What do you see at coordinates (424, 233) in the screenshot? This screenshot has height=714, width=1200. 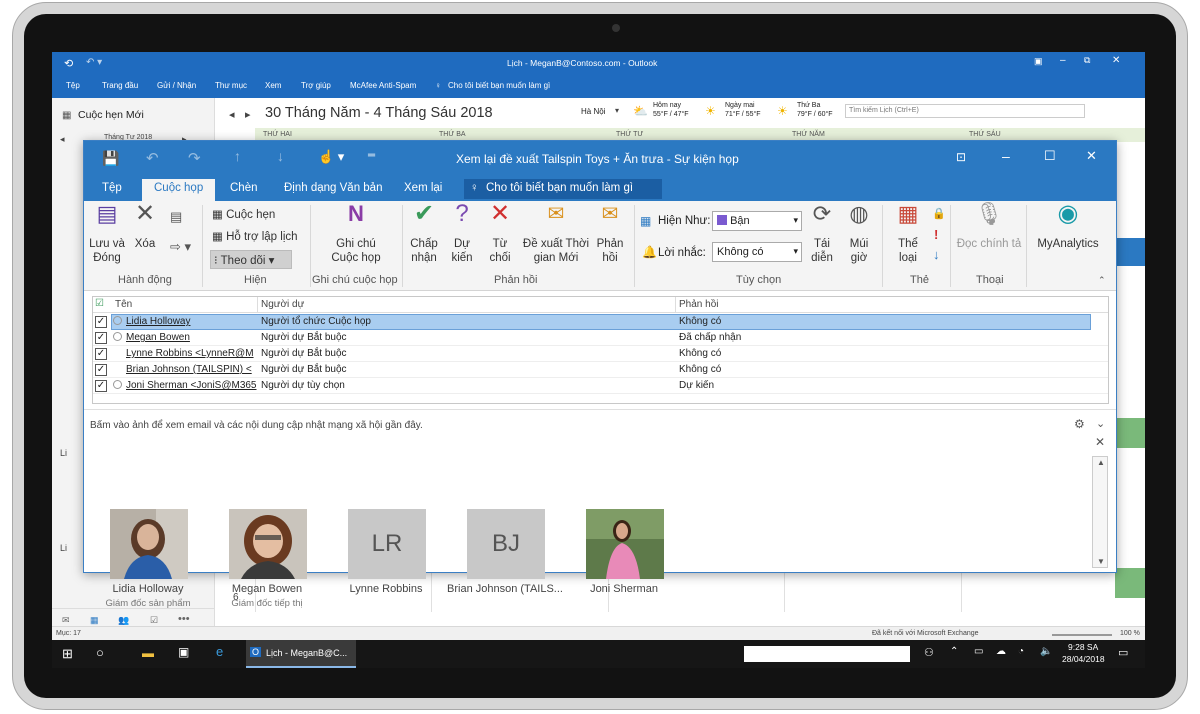 I see `accept-button: ✔ Chấp nhận` at bounding box center [424, 233].